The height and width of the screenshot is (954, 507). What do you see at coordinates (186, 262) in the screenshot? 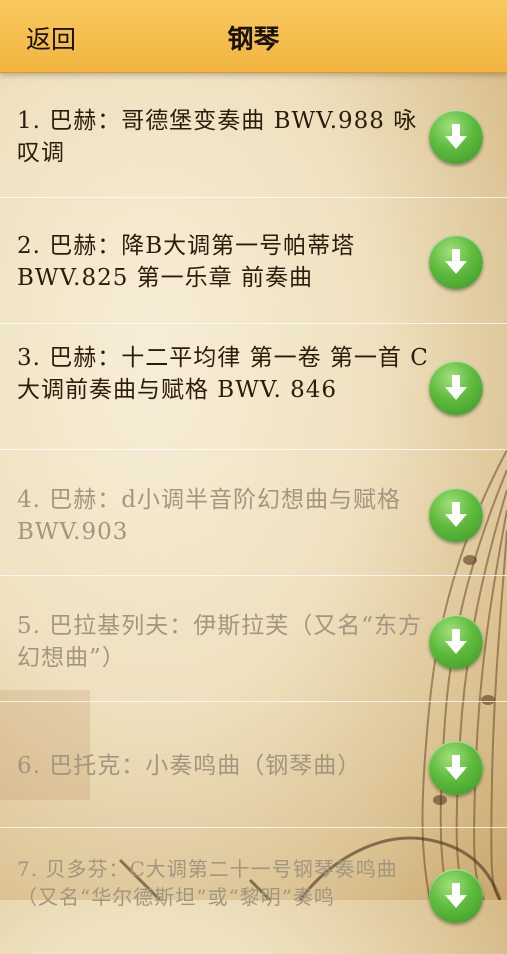
I see `item-title: 2. 巴赫：降B大调第一号帕蒂塔 BWV.825 第一乐章 前奏曲` at bounding box center [186, 262].